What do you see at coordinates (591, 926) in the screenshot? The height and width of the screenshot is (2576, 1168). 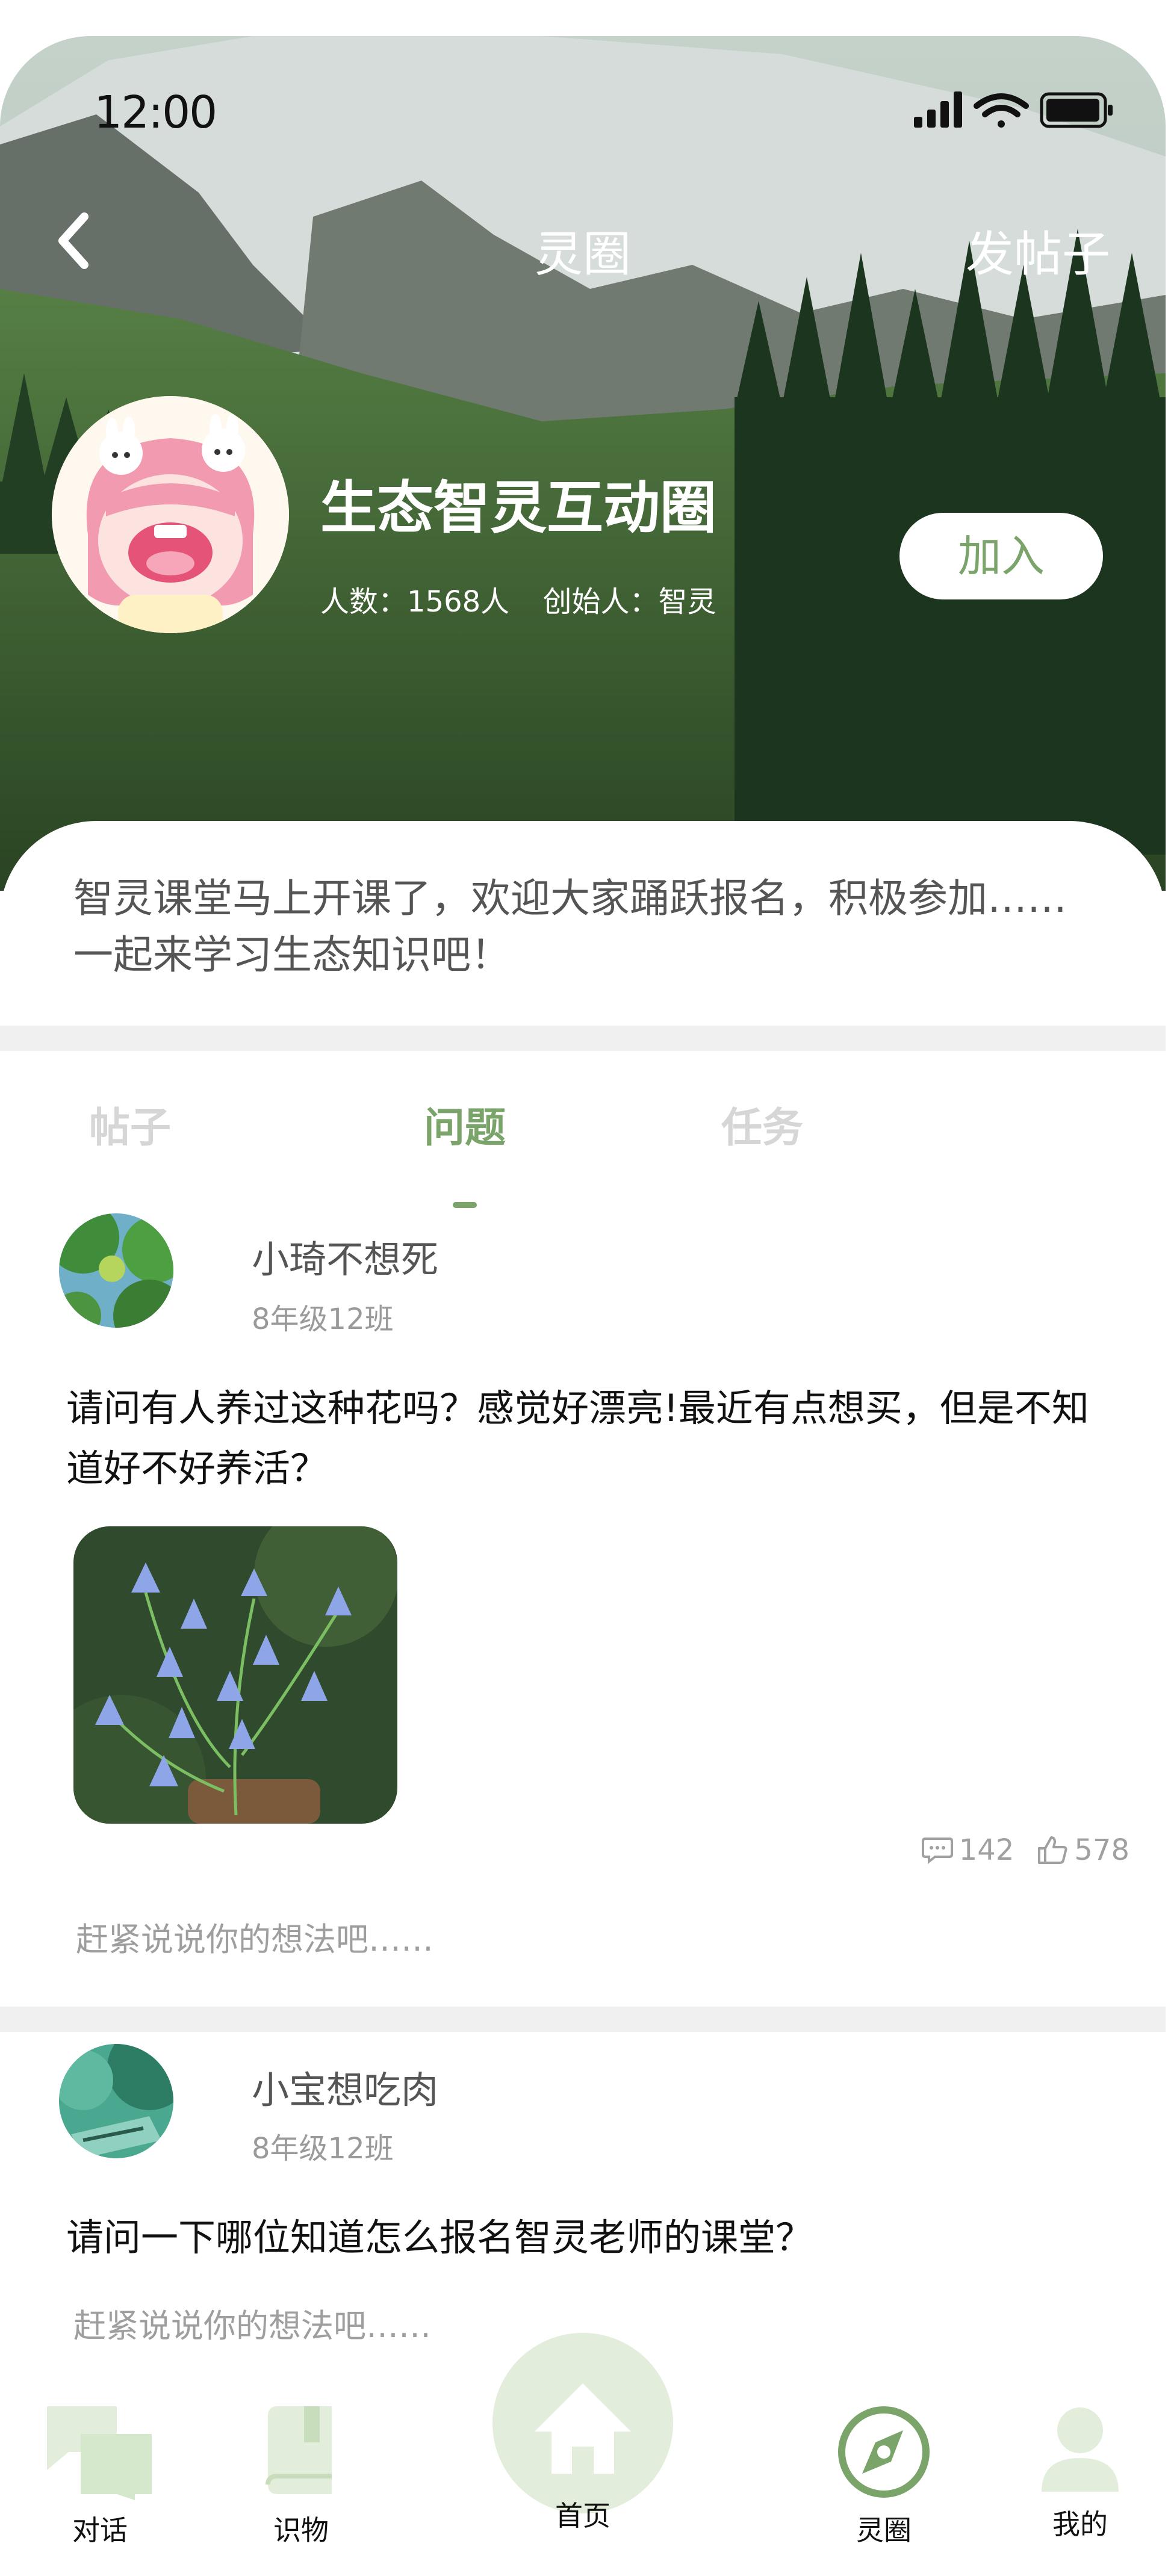 I see `circle-intro: 智灵课堂马上开课了，欢迎大家踊跃报名，积极参加…… 一起来学习生态知识吧！` at bounding box center [591, 926].